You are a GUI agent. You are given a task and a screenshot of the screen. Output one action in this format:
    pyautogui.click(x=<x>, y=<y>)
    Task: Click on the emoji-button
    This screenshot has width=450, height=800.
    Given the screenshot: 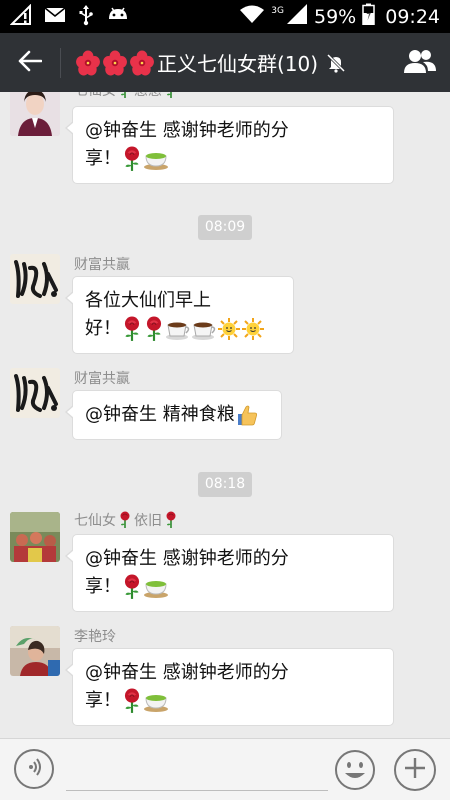 What is the action you would take?
    pyautogui.click(x=355, y=770)
    